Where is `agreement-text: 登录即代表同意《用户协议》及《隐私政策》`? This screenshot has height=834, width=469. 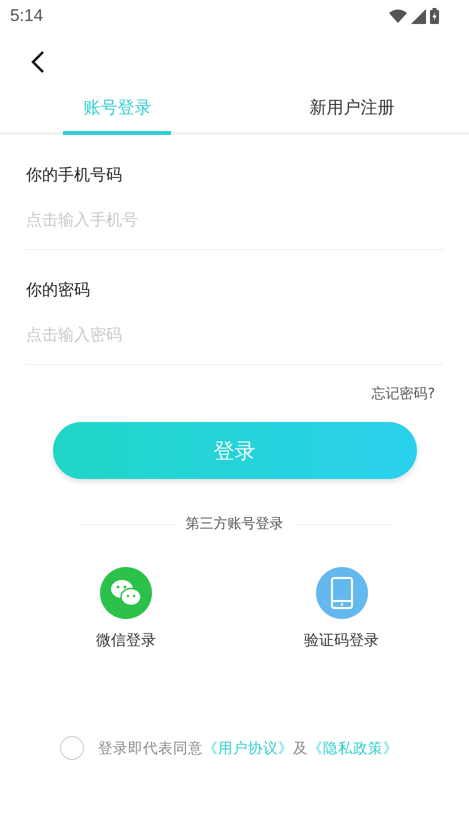
agreement-text: 登录即代表同意《用户协议》及《隐私政策》 is located at coordinates (248, 749).